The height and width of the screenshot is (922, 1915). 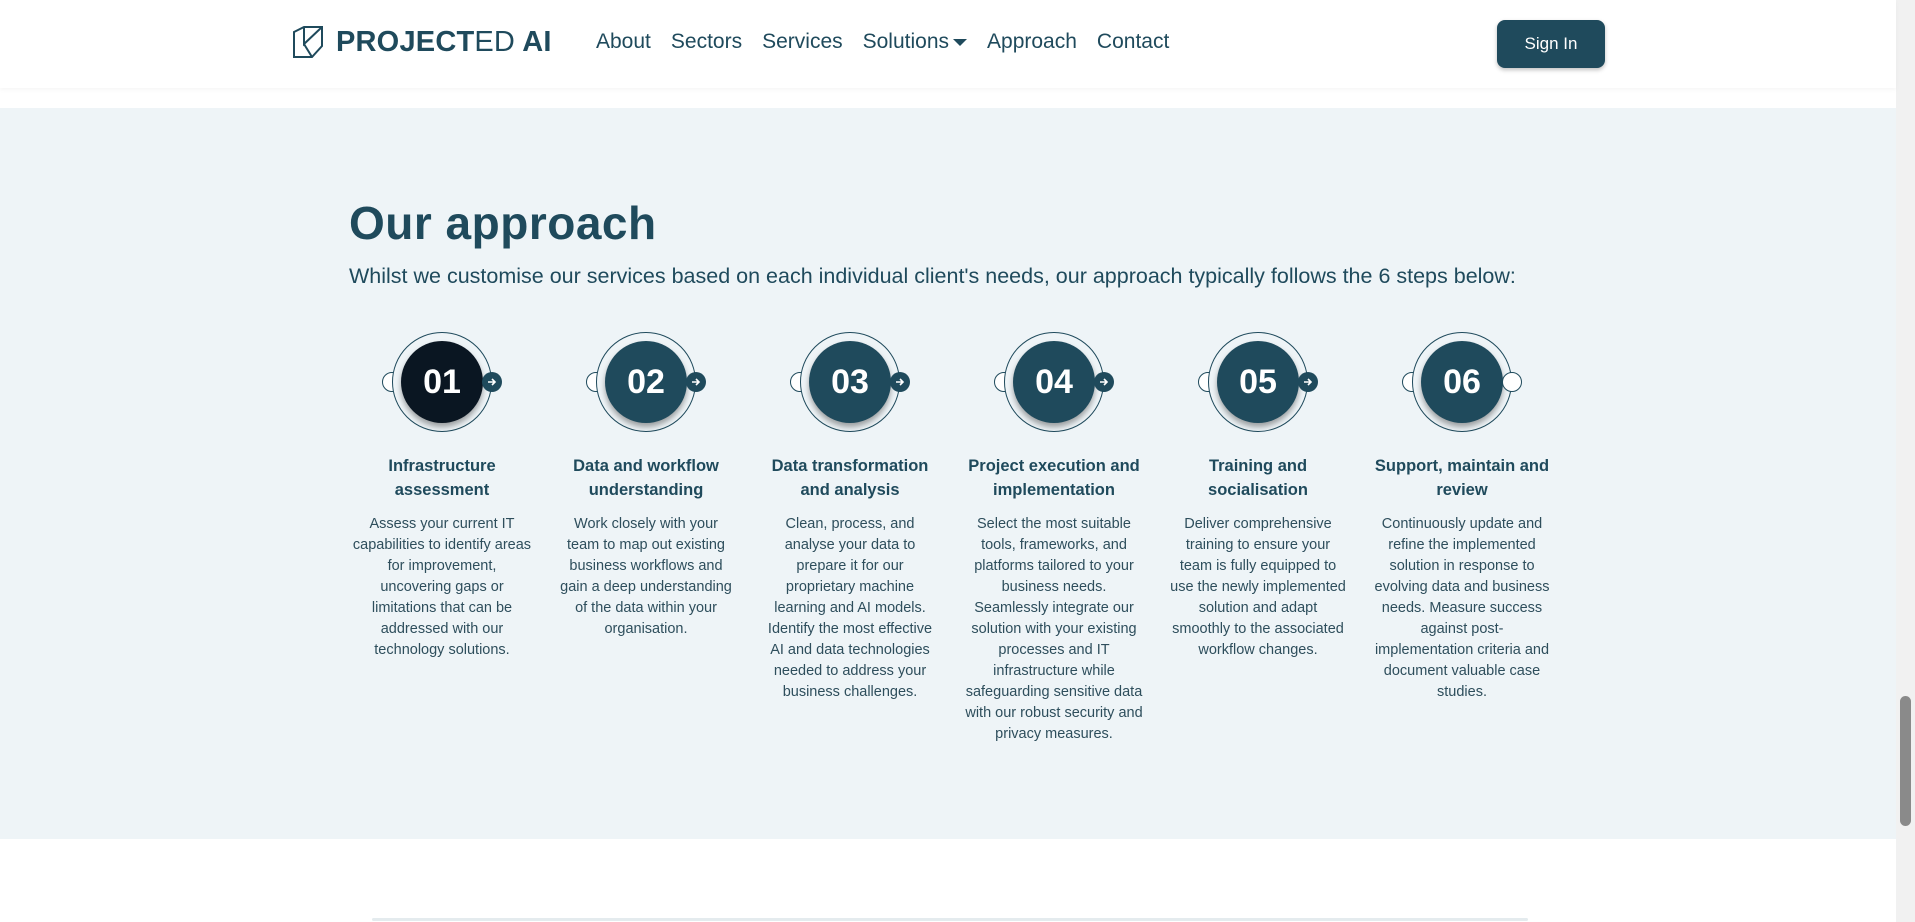 What do you see at coordinates (706, 42) in the screenshot?
I see `nav-sectors: Sectors` at bounding box center [706, 42].